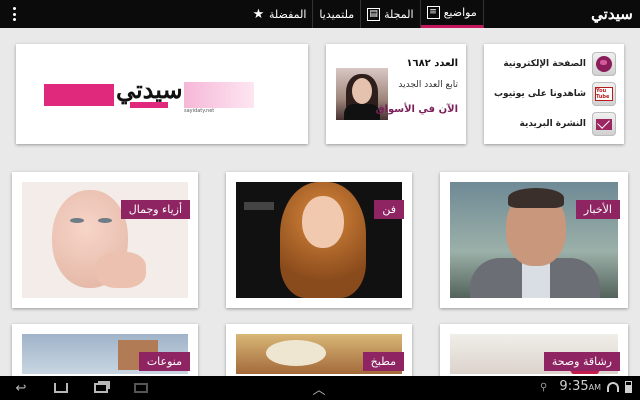 This screenshot has width=640, height=400. Describe the element at coordinates (399, 14) in the screenshot. I see `tab-label: المجلة` at that location.